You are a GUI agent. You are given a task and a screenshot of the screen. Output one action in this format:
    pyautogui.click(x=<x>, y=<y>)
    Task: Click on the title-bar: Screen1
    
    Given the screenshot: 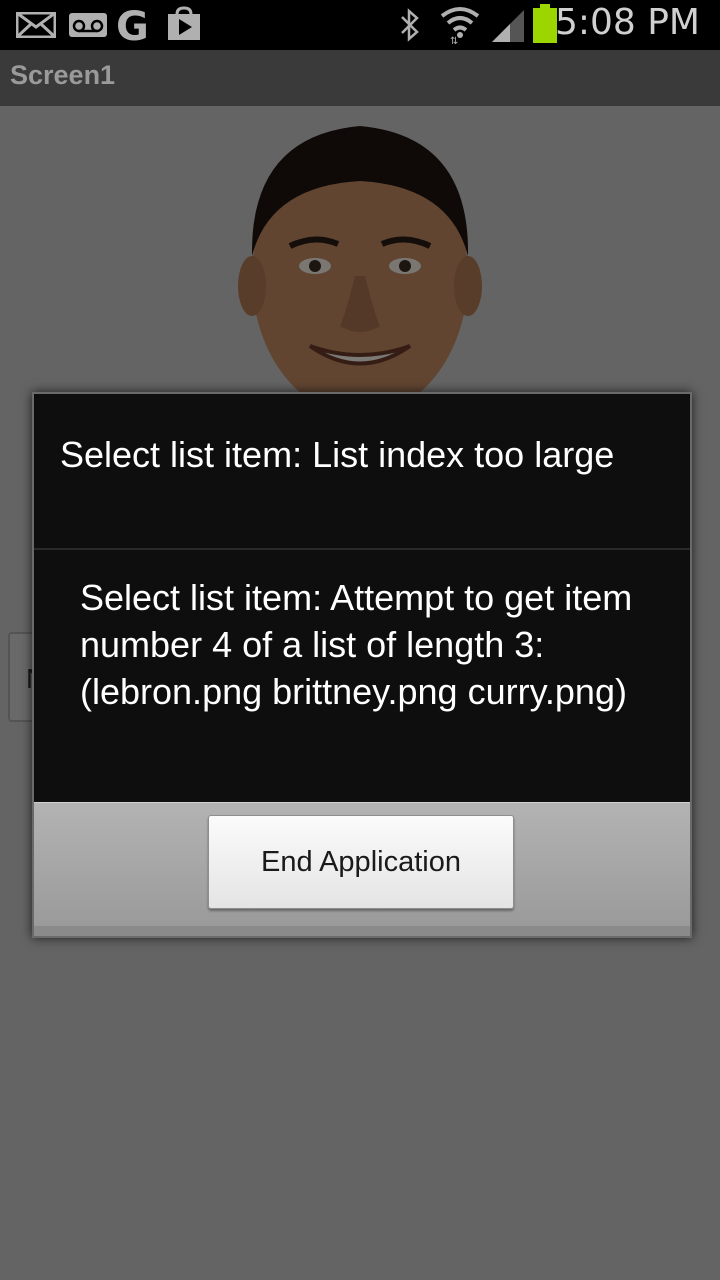 What is the action you would take?
    pyautogui.click(x=360, y=78)
    